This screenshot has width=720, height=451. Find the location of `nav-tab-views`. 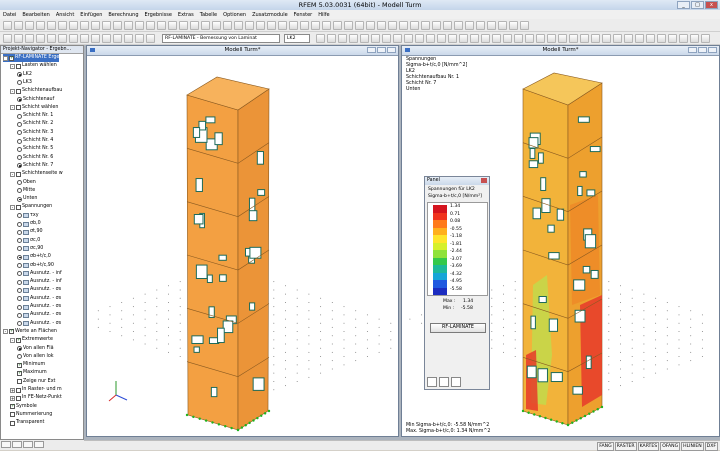

nav-tab-views is located at coordinates (28, 444).